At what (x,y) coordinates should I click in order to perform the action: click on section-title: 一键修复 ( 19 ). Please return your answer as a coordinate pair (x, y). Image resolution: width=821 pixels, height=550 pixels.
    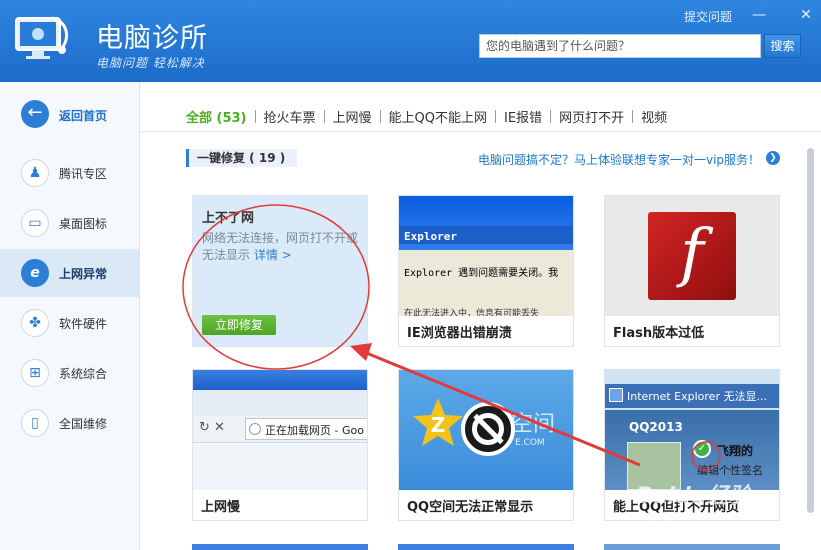
    Looking at the image, I should click on (242, 158).